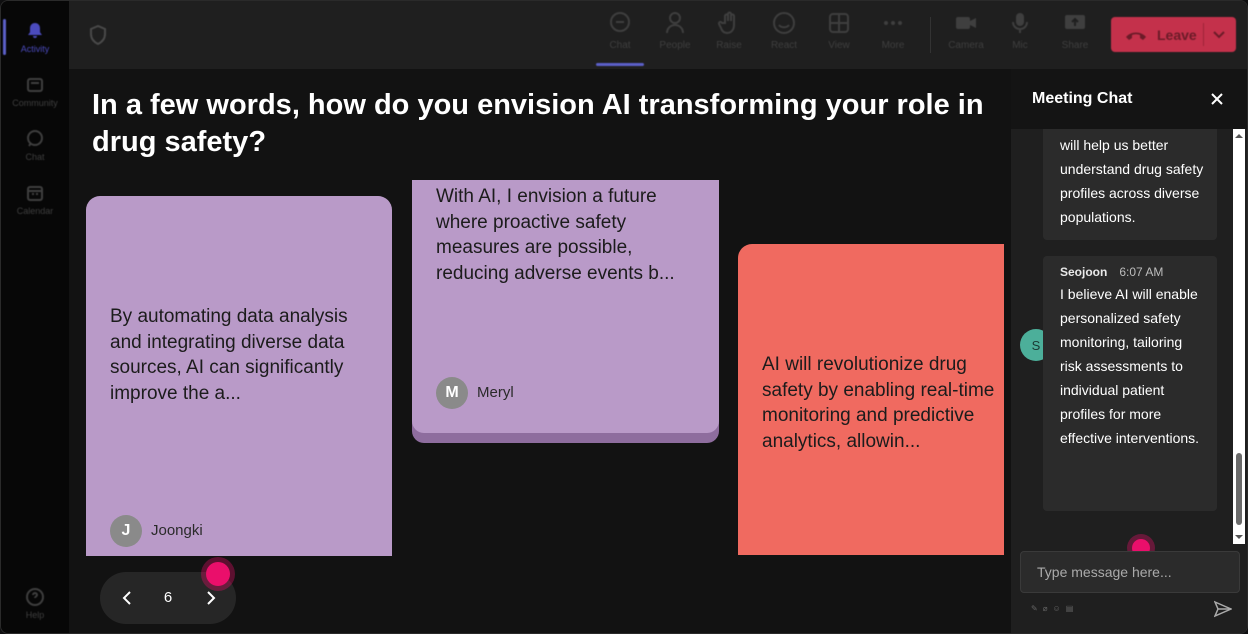  Describe the element at coordinates (1075, 37) in the screenshot. I see `share-button: Share` at that location.